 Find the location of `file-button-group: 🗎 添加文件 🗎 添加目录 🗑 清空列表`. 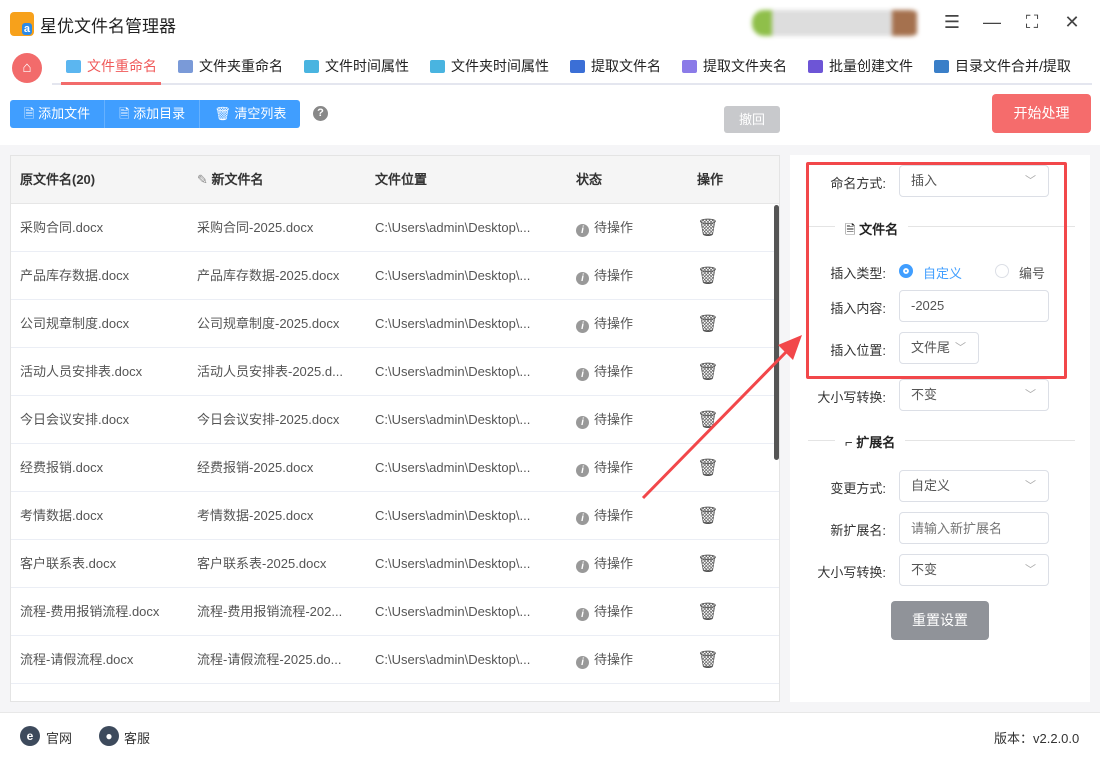

file-button-group: 🗎 添加文件 🗎 添加目录 🗑 清空列表 is located at coordinates (155, 114).